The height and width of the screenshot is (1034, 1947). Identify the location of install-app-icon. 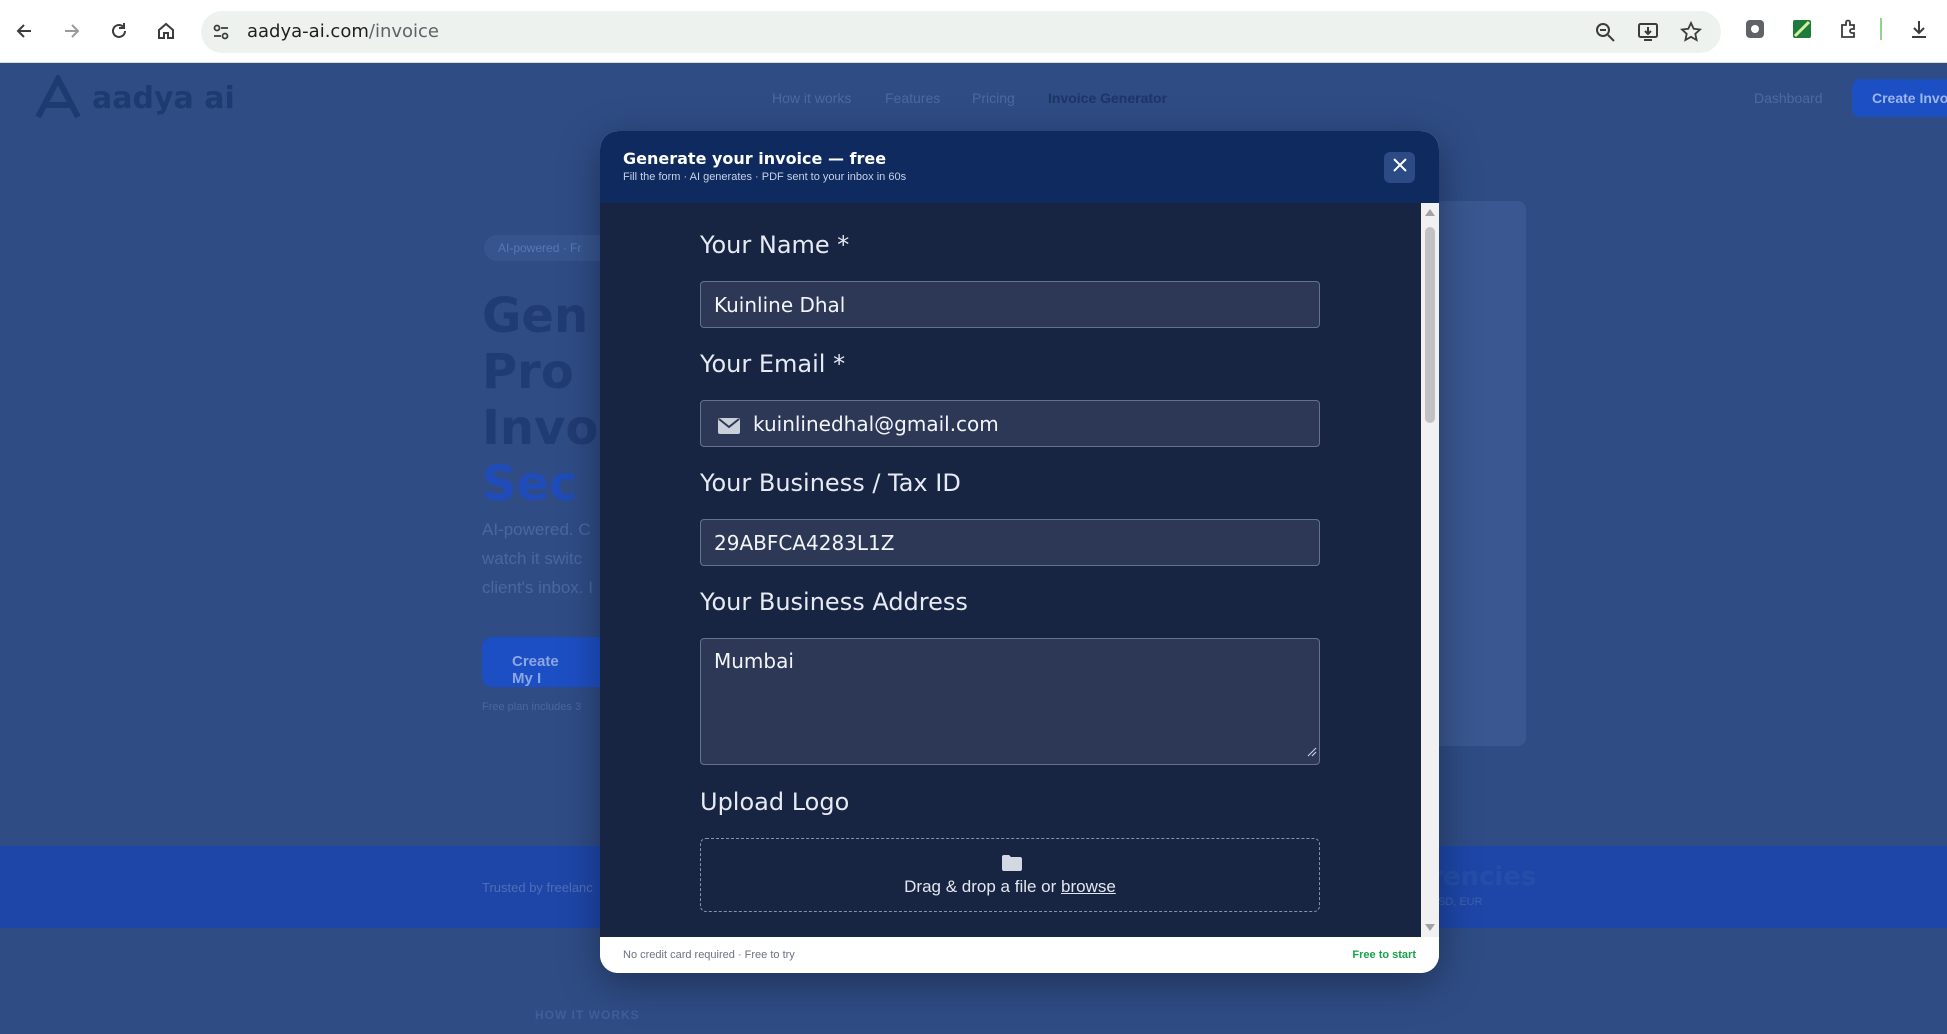
(1648, 34).